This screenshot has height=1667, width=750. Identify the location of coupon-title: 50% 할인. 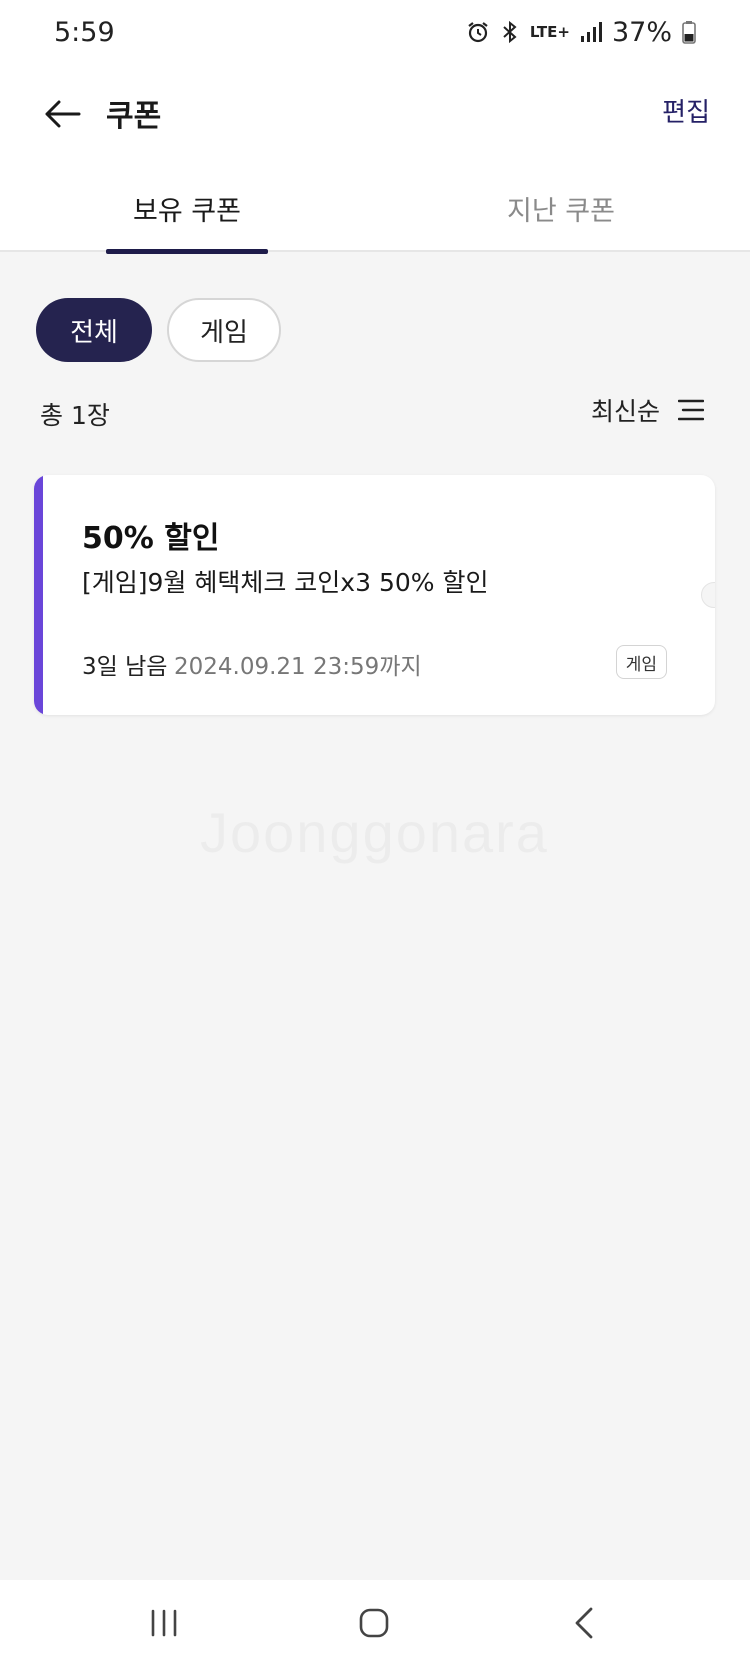
(151, 538).